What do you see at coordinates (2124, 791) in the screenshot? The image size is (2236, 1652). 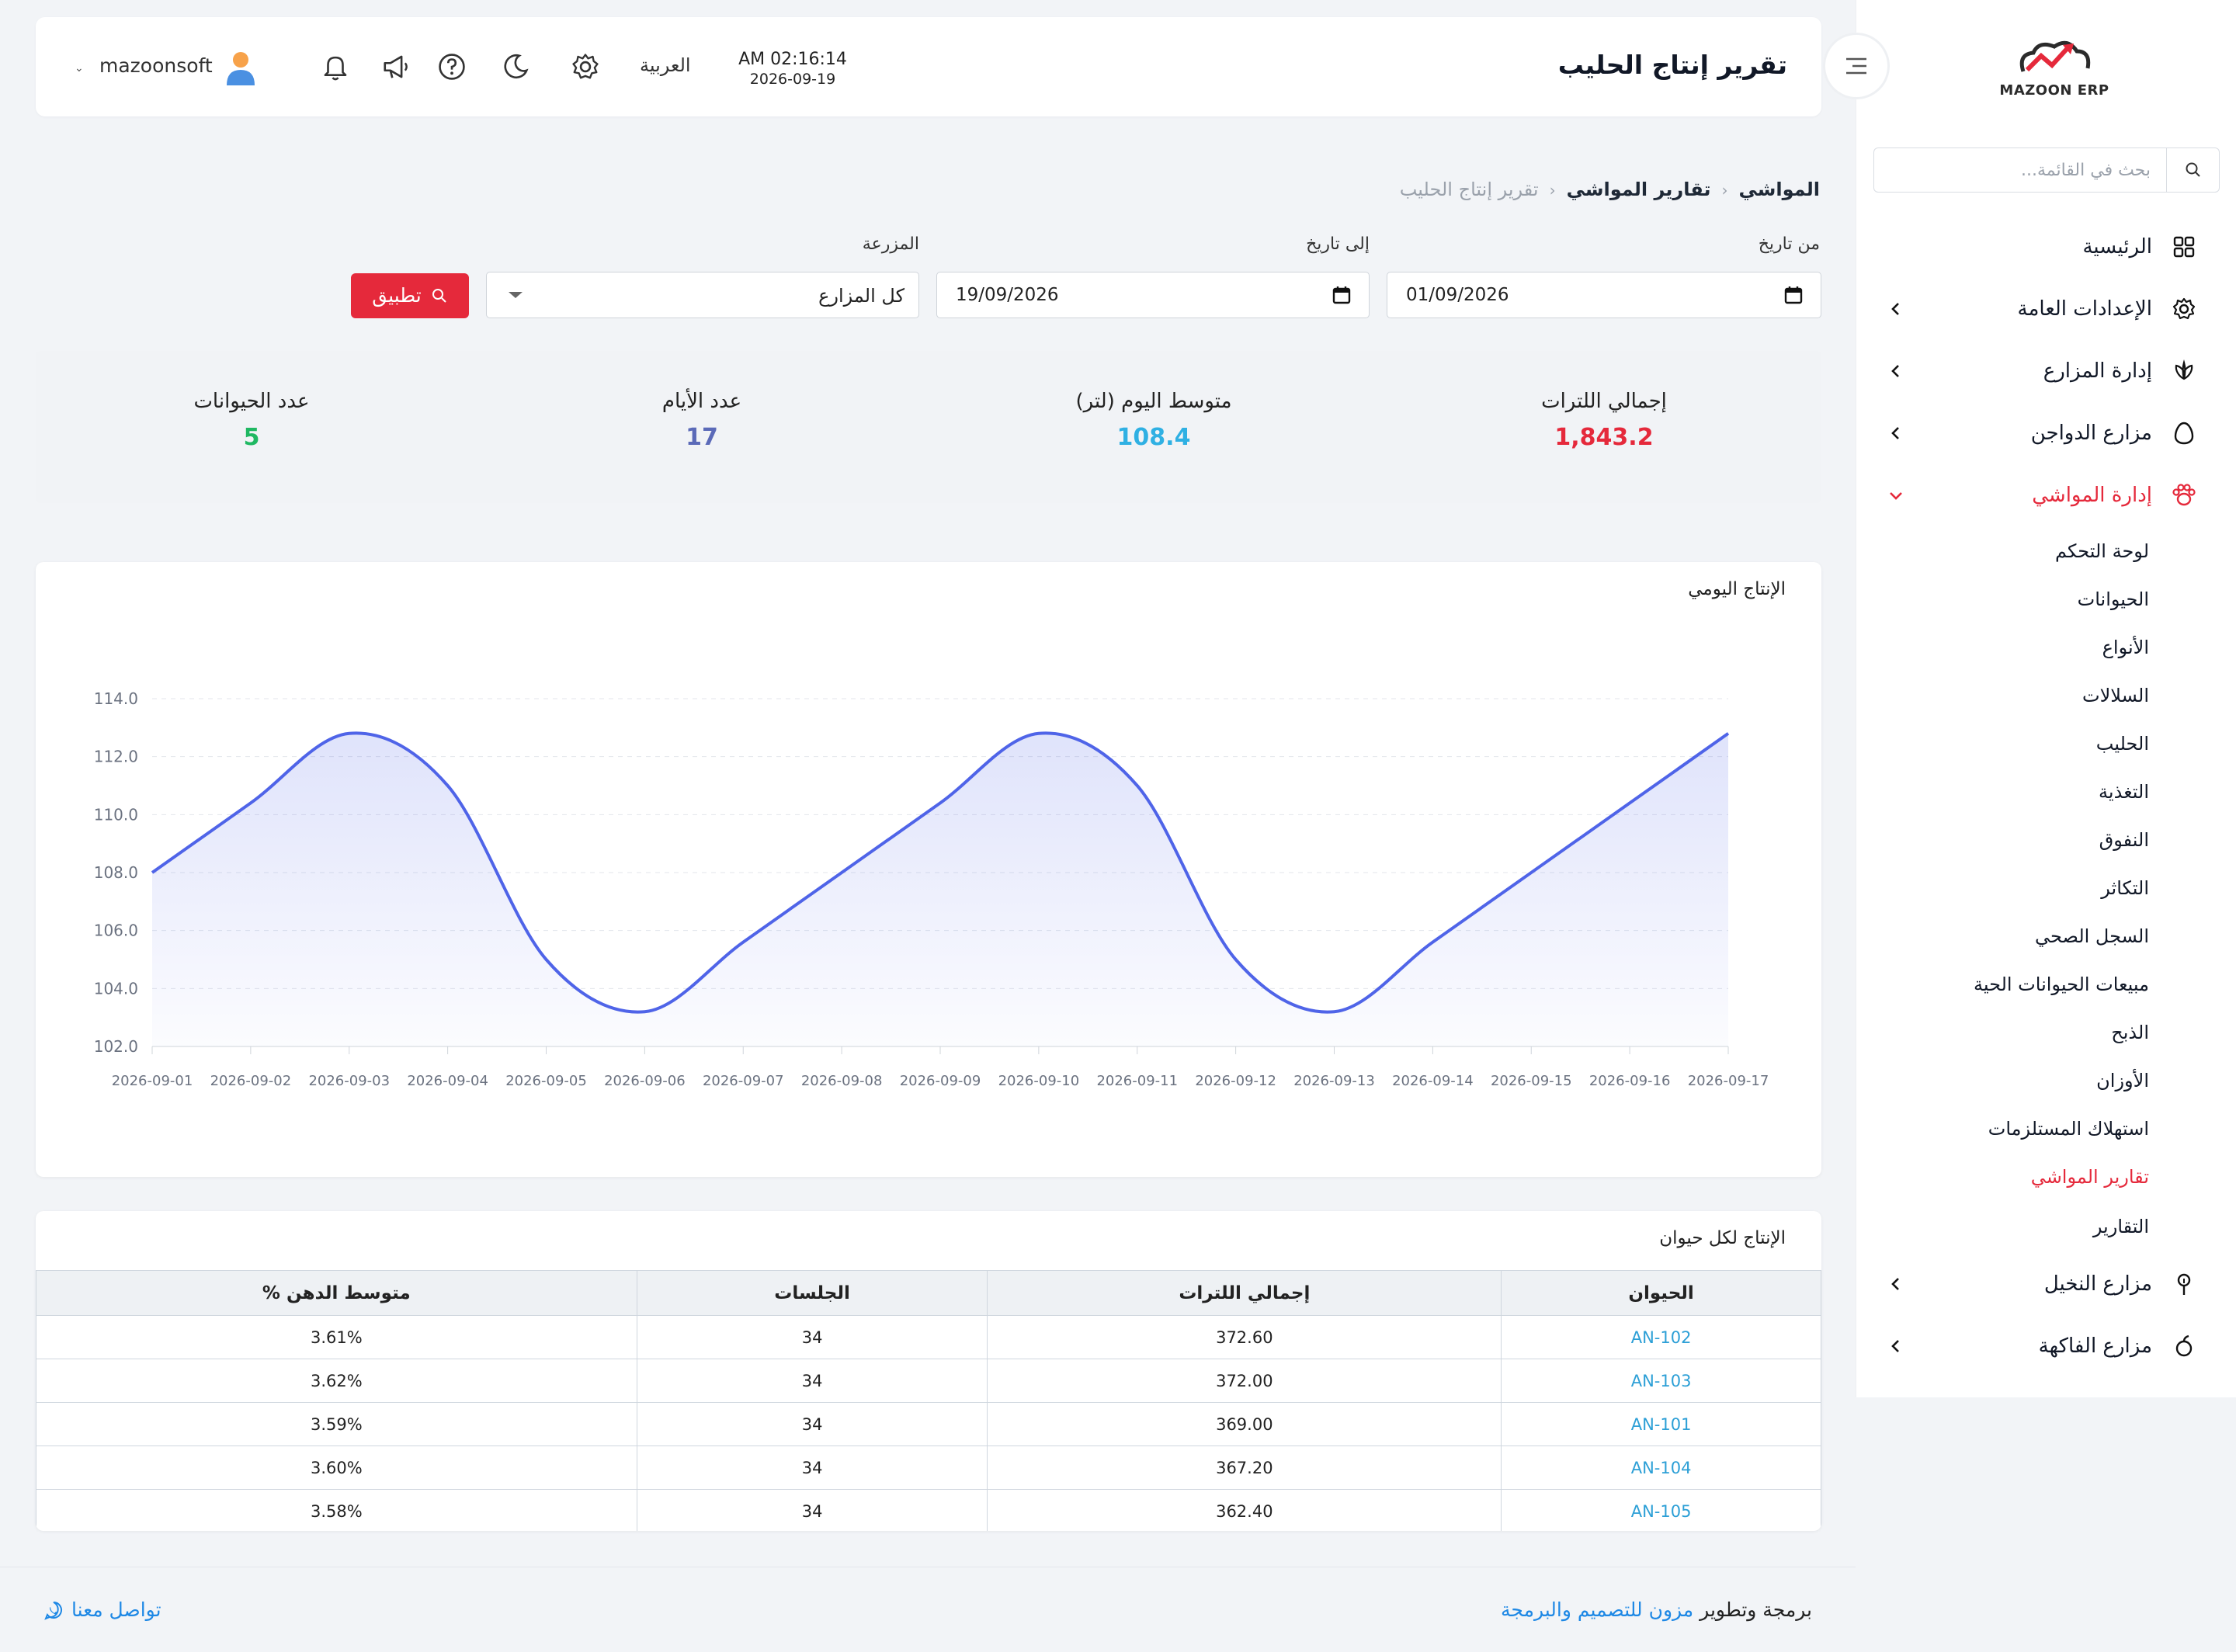 I see `subnav-feeding: التغذية` at bounding box center [2124, 791].